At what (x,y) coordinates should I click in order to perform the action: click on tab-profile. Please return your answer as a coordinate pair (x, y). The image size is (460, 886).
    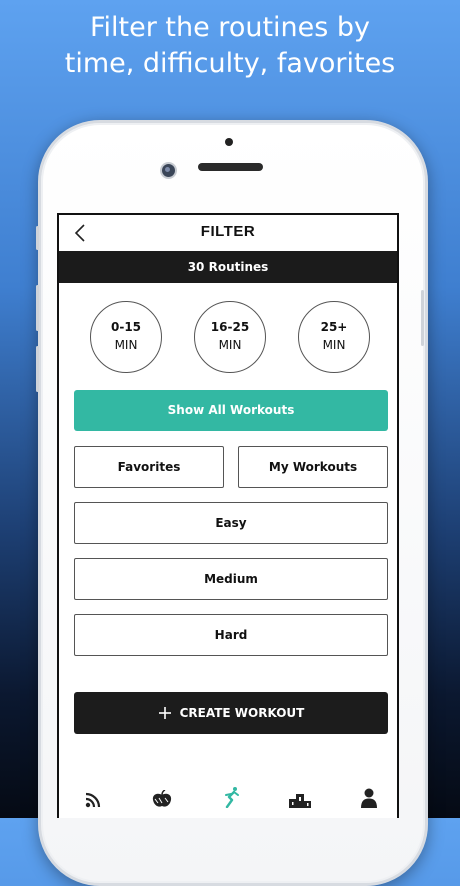
    Looking at the image, I should click on (369, 800).